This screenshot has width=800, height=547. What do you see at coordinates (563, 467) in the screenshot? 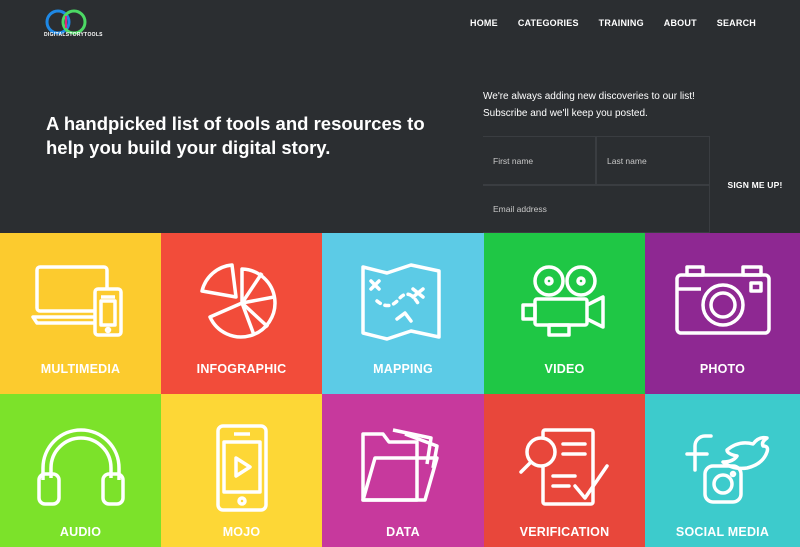
I see `magnifier-checklist-icon` at bounding box center [563, 467].